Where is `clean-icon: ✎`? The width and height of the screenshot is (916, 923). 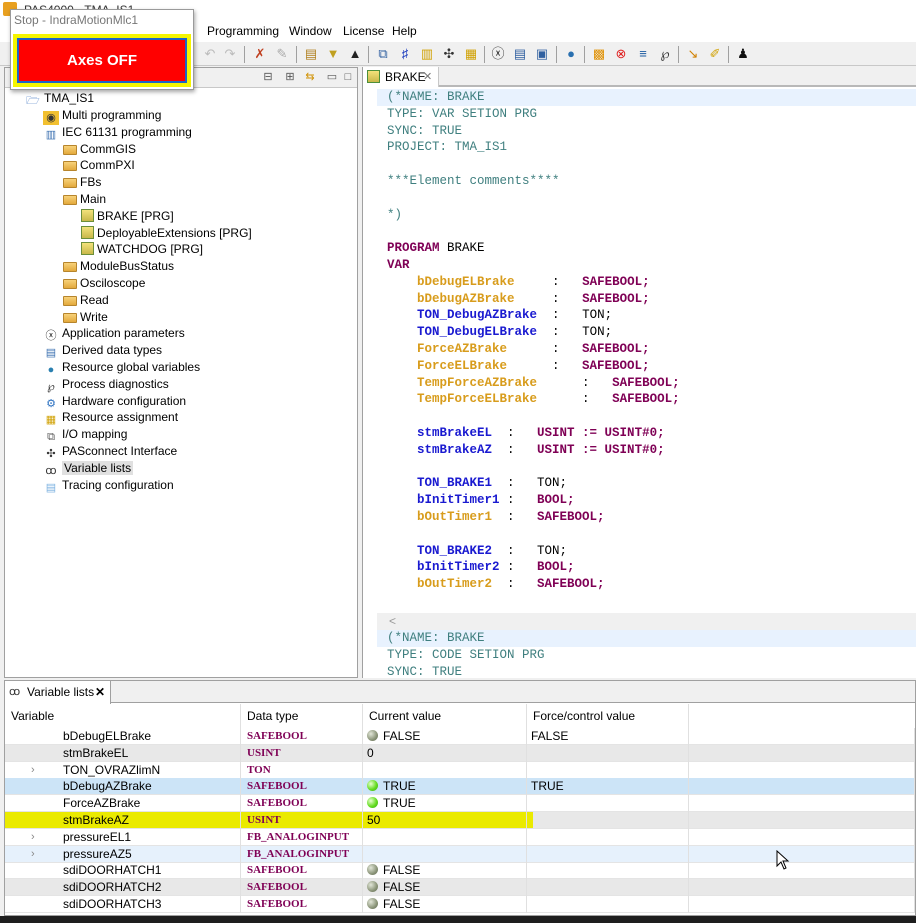
clean-icon: ✎ is located at coordinates (282, 54).